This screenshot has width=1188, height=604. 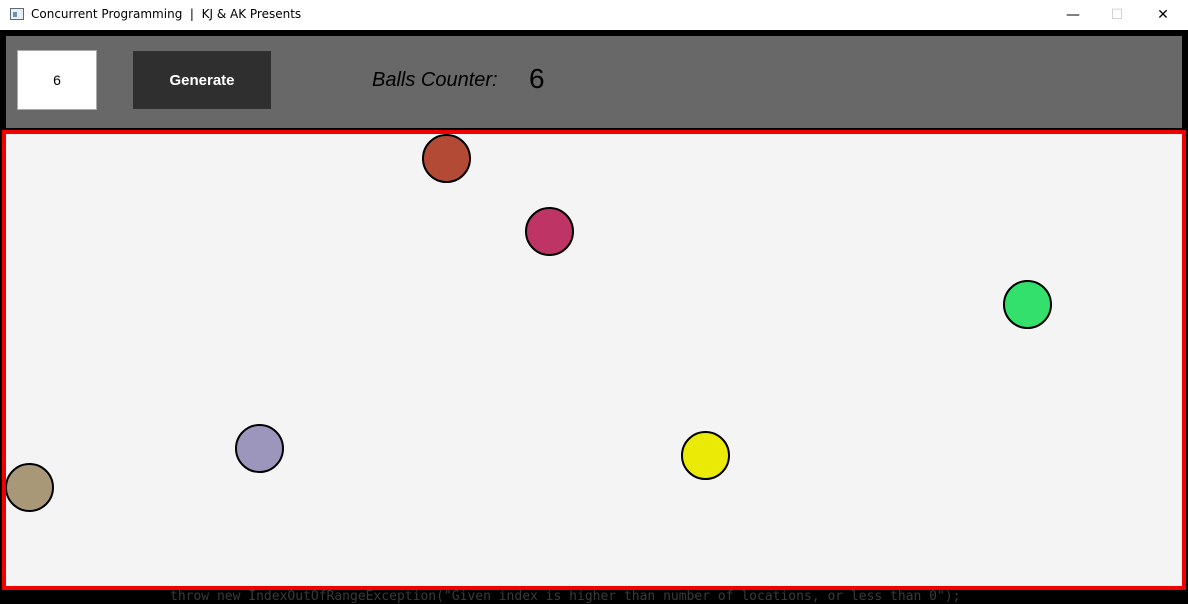 What do you see at coordinates (202, 80) in the screenshot?
I see `generate-button: Generate` at bounding box center [202, 80].